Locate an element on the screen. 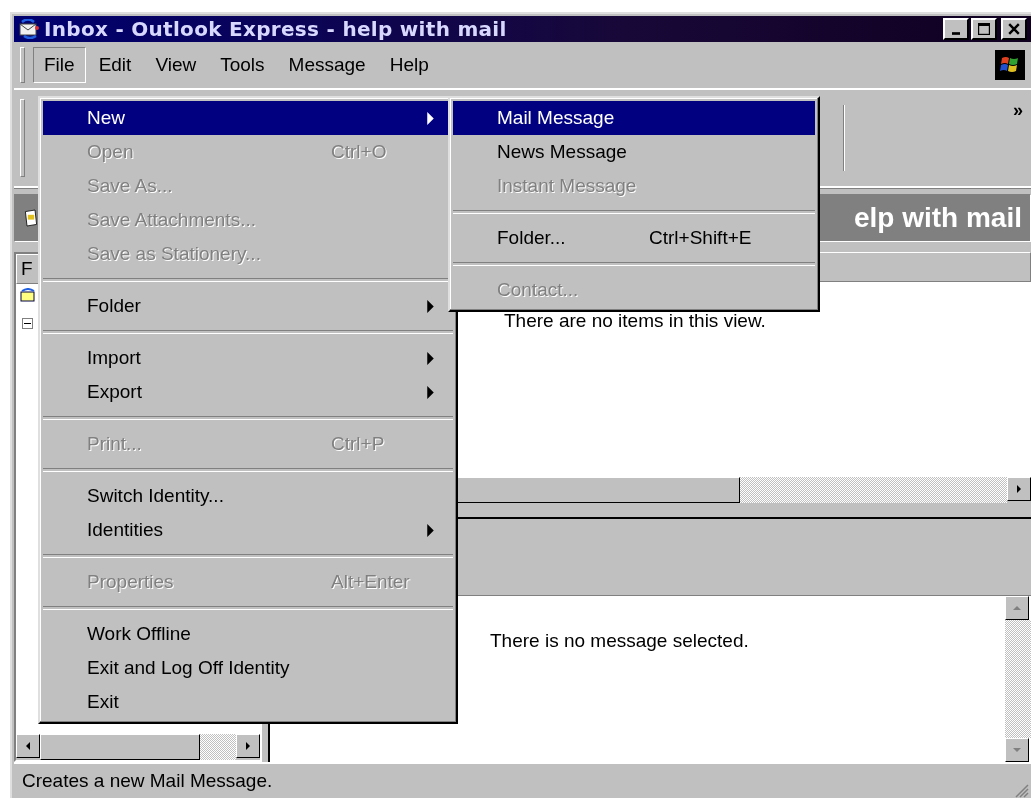 Image resolution: width=1031 pixels, height=798 pixels. menu-item: File is located at coordinates (59, 65).